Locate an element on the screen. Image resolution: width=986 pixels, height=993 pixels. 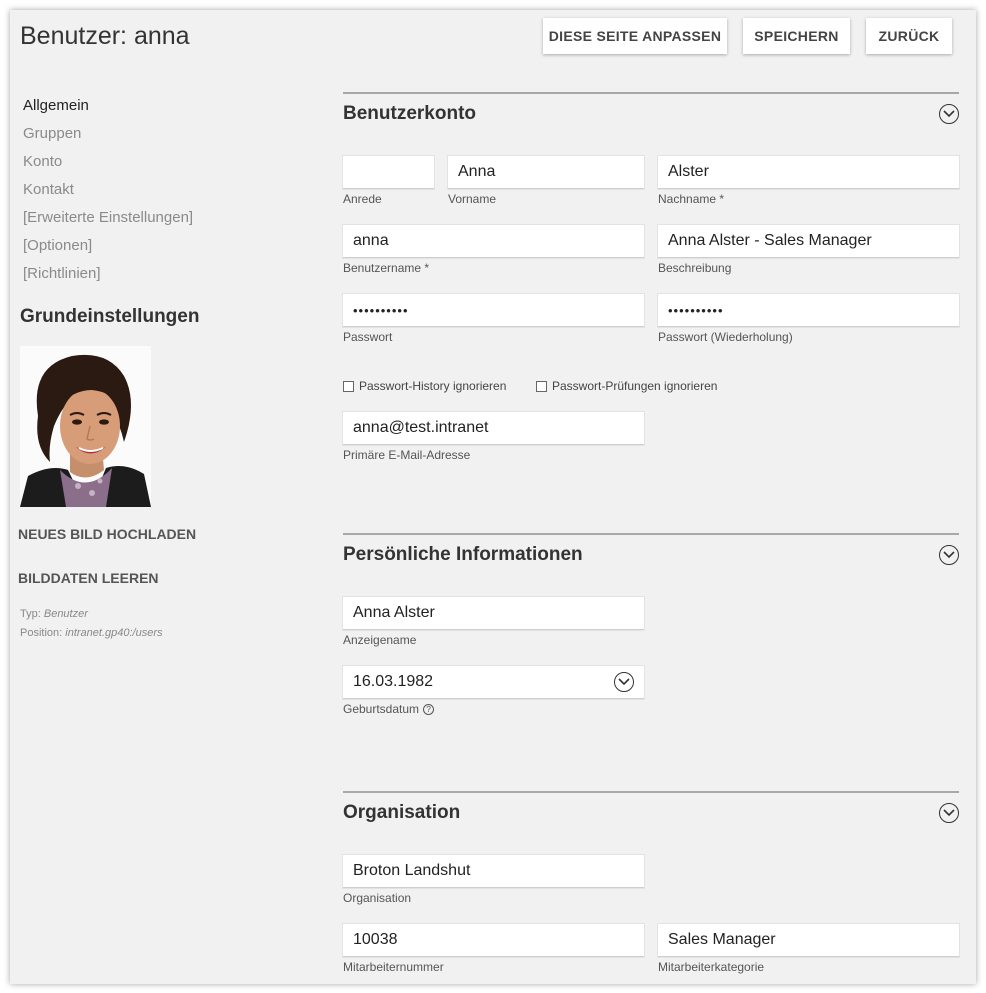
object-position-label: Position: is located at coordinates (41, 633).